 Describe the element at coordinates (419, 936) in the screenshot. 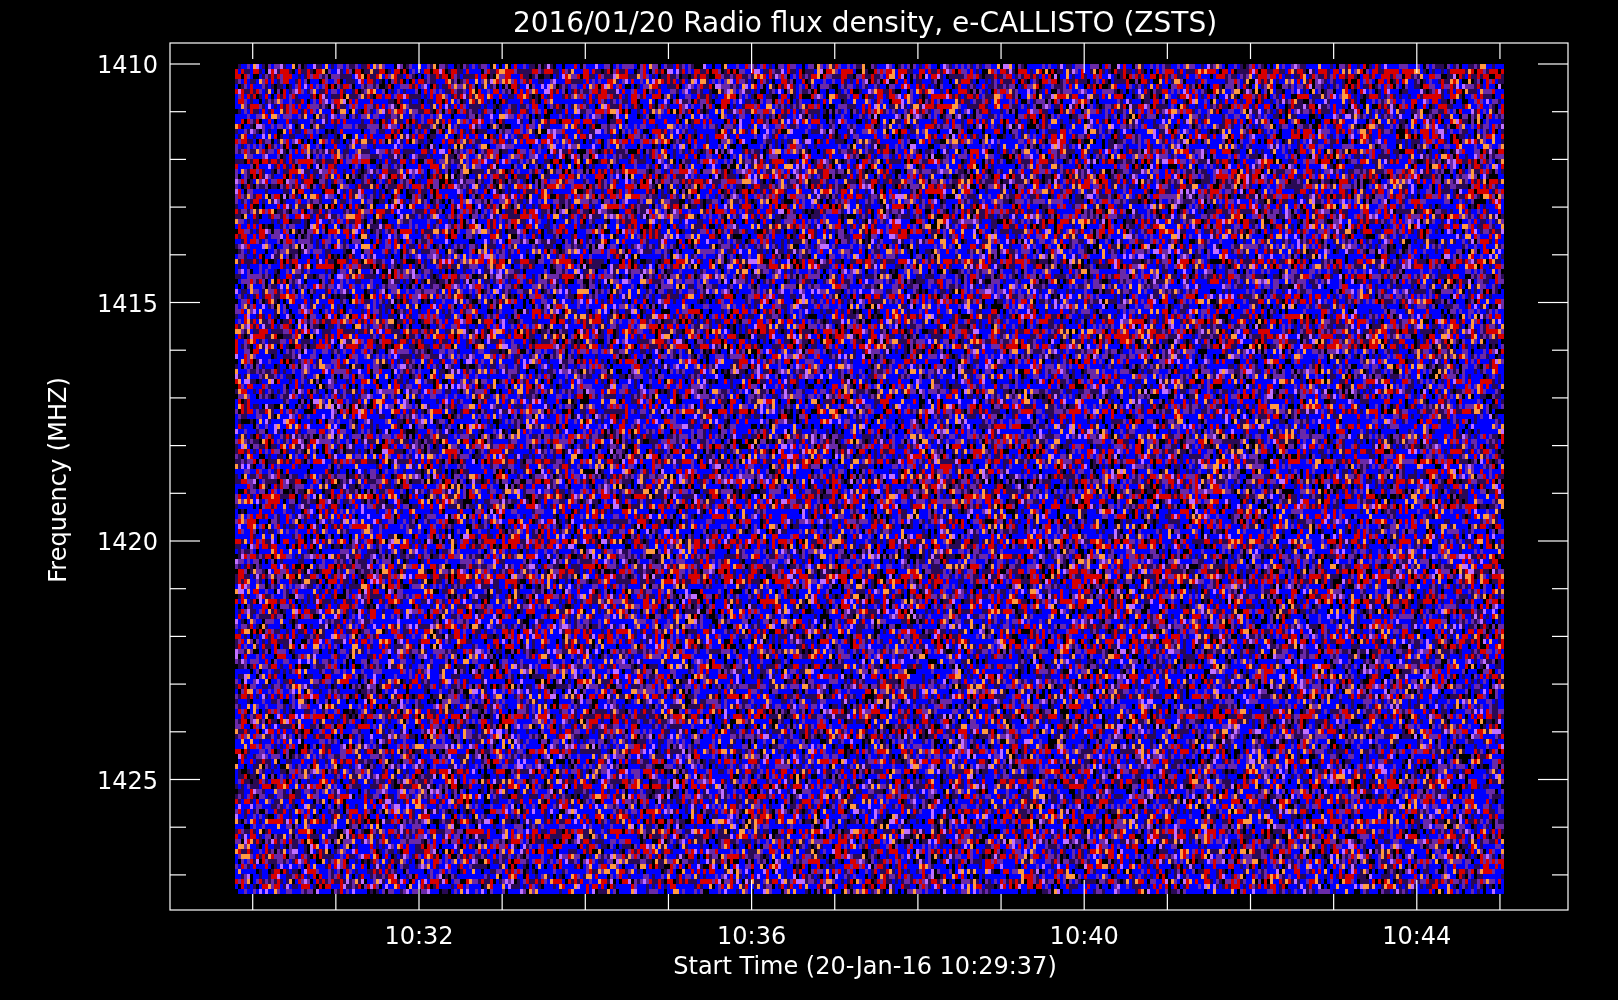

I see `x-tick-label: 10:32` at that location.